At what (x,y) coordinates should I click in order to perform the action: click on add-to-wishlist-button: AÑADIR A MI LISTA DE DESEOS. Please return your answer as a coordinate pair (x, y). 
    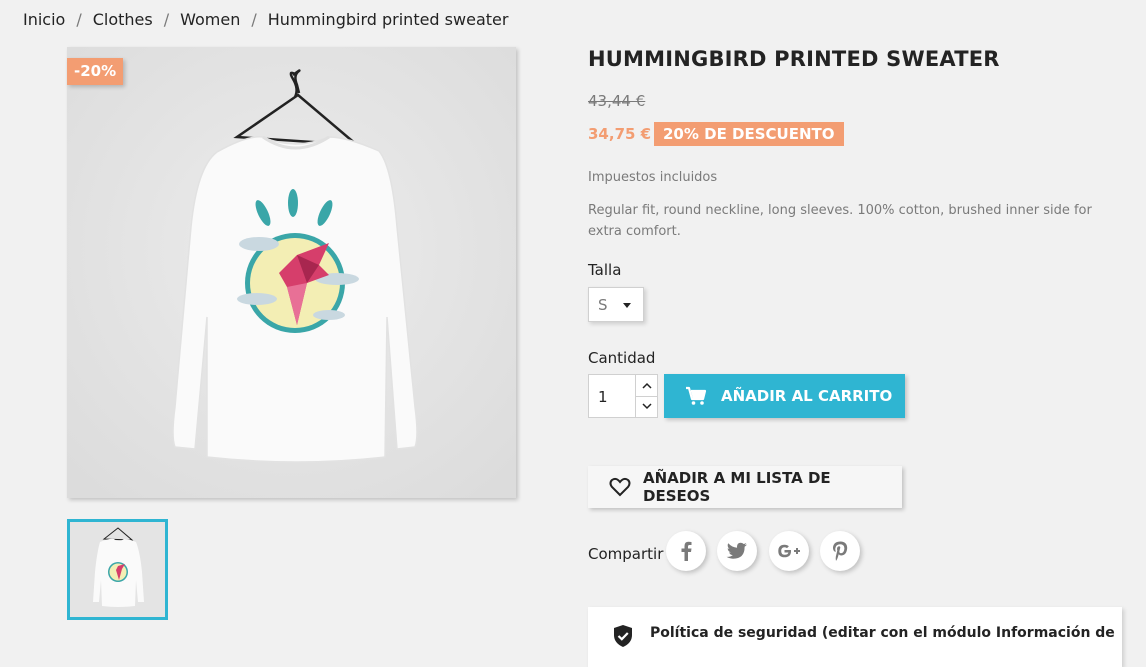
    Looking at the image, I should click on (745, 487).